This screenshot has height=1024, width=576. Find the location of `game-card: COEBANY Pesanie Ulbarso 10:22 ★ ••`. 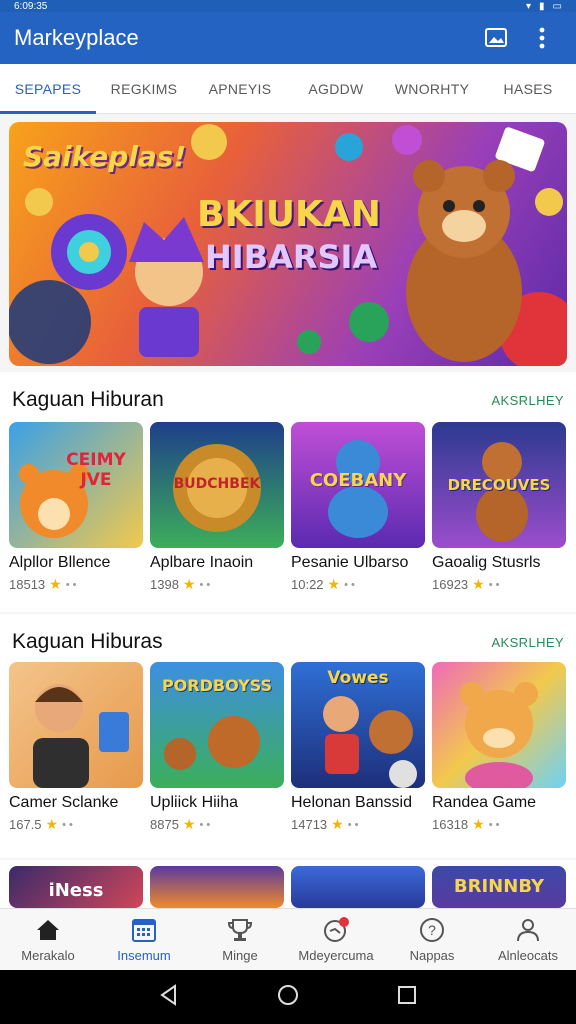

game-card: COEBANY Pesanie Ulbarso 10:22 ★ •• is located at coordinates (358, 507).